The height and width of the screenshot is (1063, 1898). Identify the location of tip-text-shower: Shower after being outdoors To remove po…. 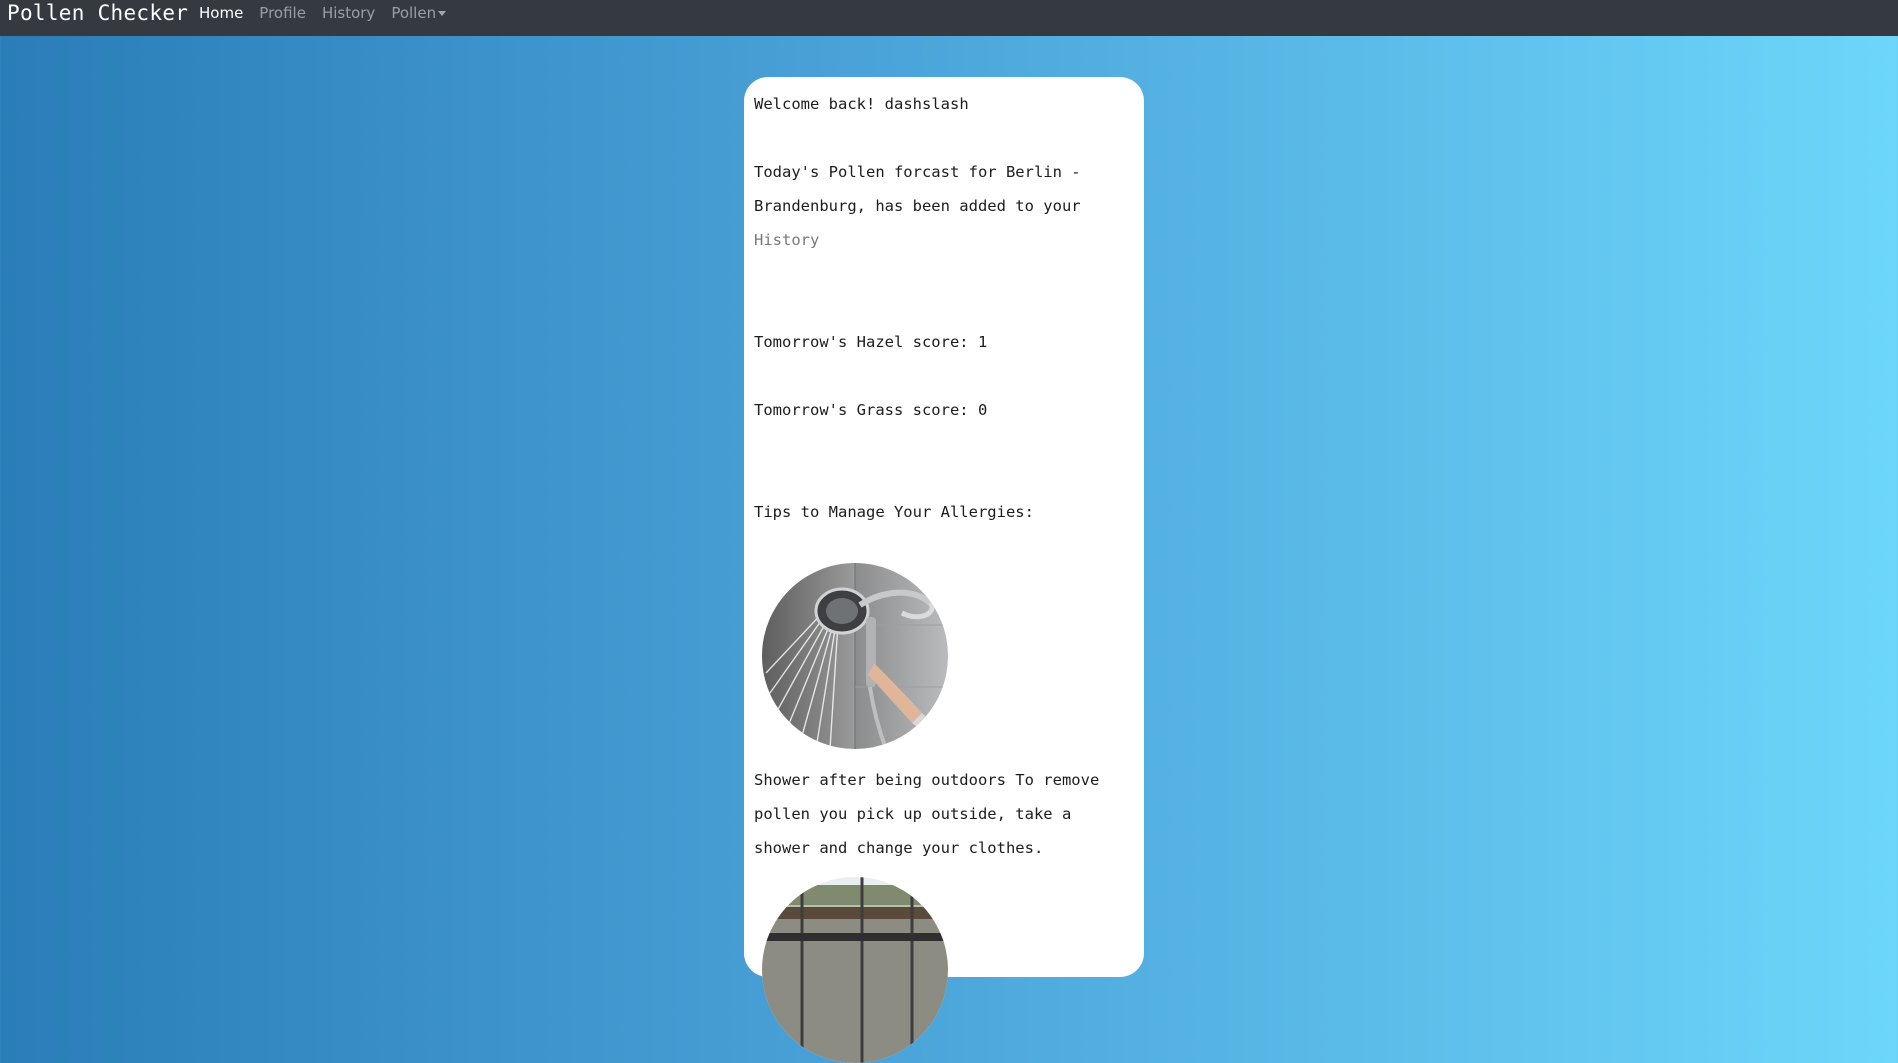
(927, 814).